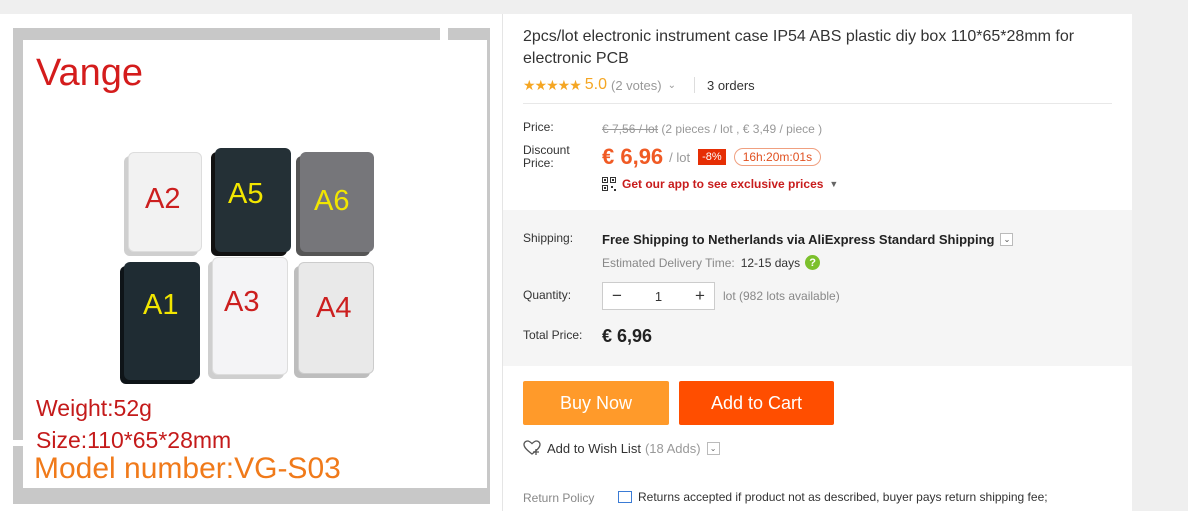 This screenshot has height=511, width=1188. Describe the element at coordinates (633, 156) in the screenshot. I see `discount-price-amount: € 6,96` at that location.